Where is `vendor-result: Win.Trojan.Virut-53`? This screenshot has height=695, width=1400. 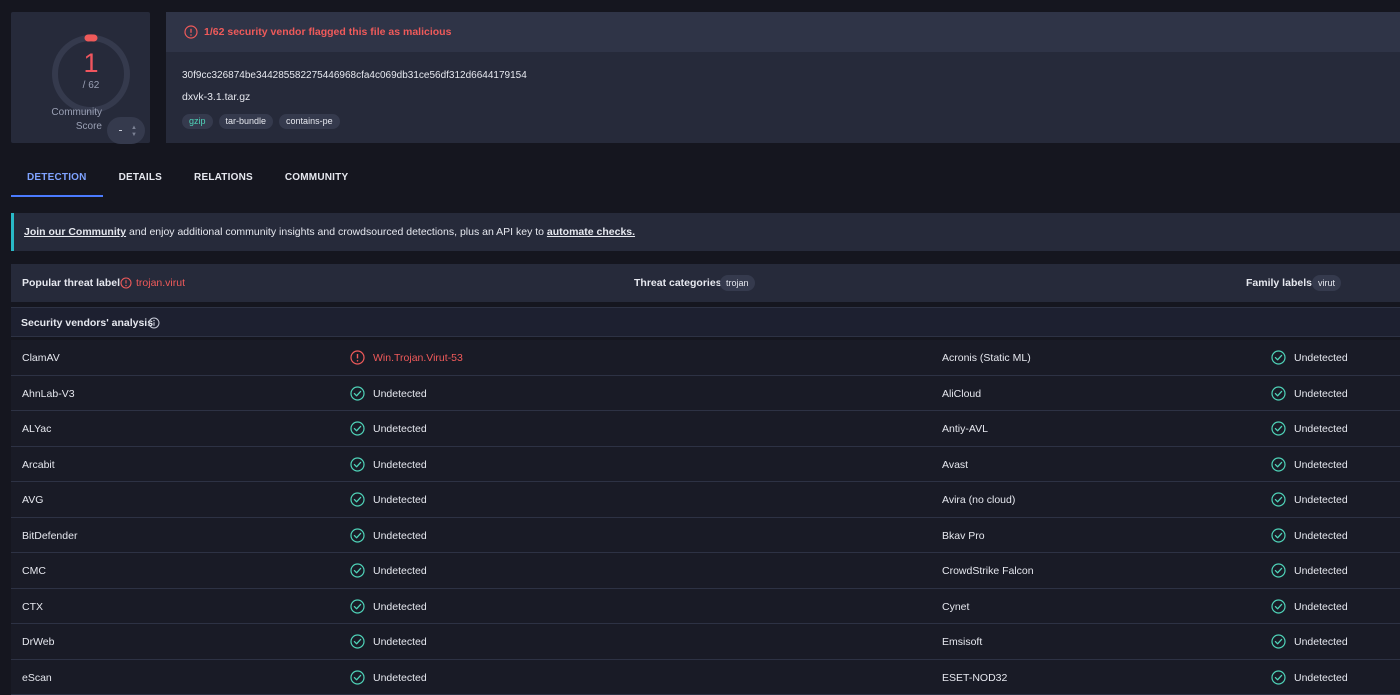
vendor-result: Win.Trojan.Virut-53 is located at coordinates (418, 358).